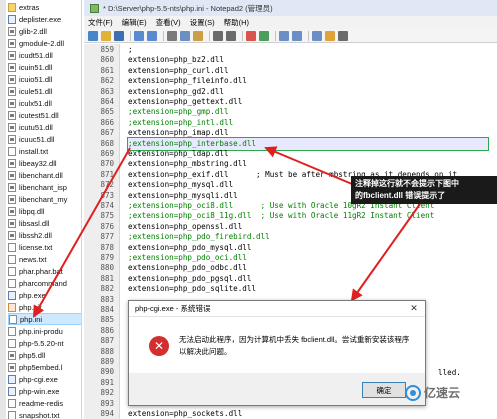 Image resolution: width=497 pixels, height=419 pixels. I want to click on favorites-icon, so click(330, 35).